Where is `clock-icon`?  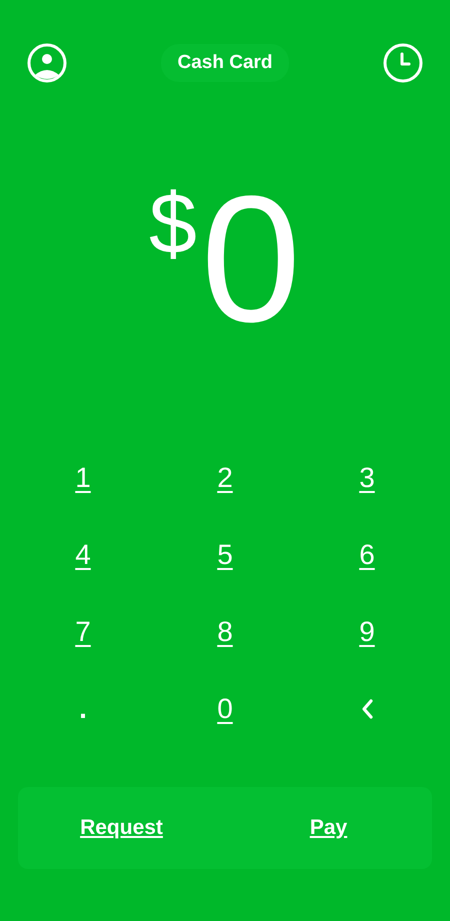 clock-icon is located at coordinates (403, 63).